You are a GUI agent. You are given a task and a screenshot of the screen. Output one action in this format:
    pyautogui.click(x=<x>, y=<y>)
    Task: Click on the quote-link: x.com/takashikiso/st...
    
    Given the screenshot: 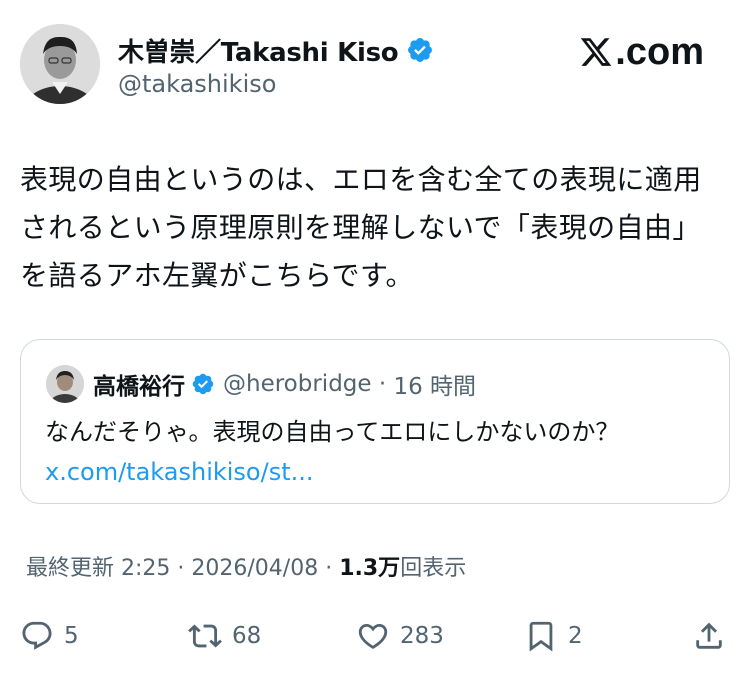 What is the action you would take?
    pyautogui.click(x=179, y=472)
    